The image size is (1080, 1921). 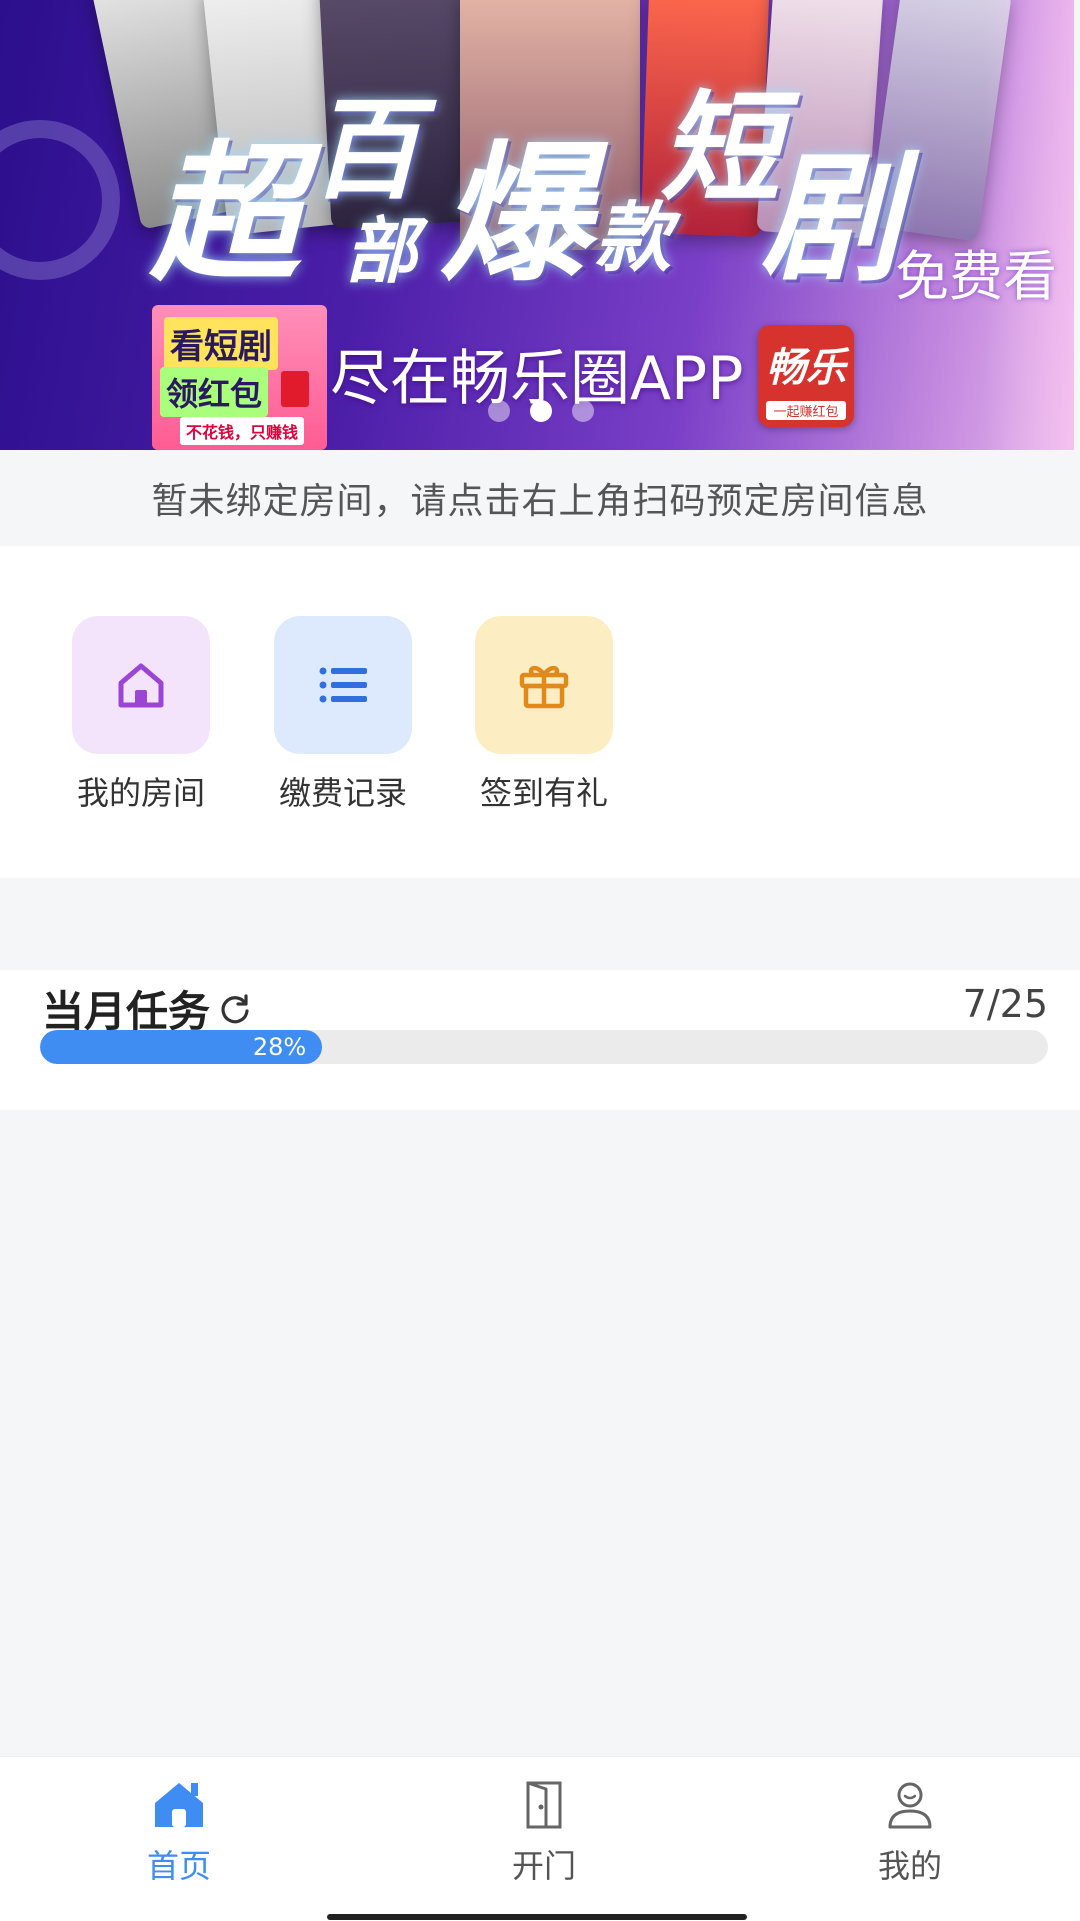 What do you see at coordinates (806, 368) in the screenshot?
I see `app-logo-text: 畅乐` at bounding box center [806, 368].